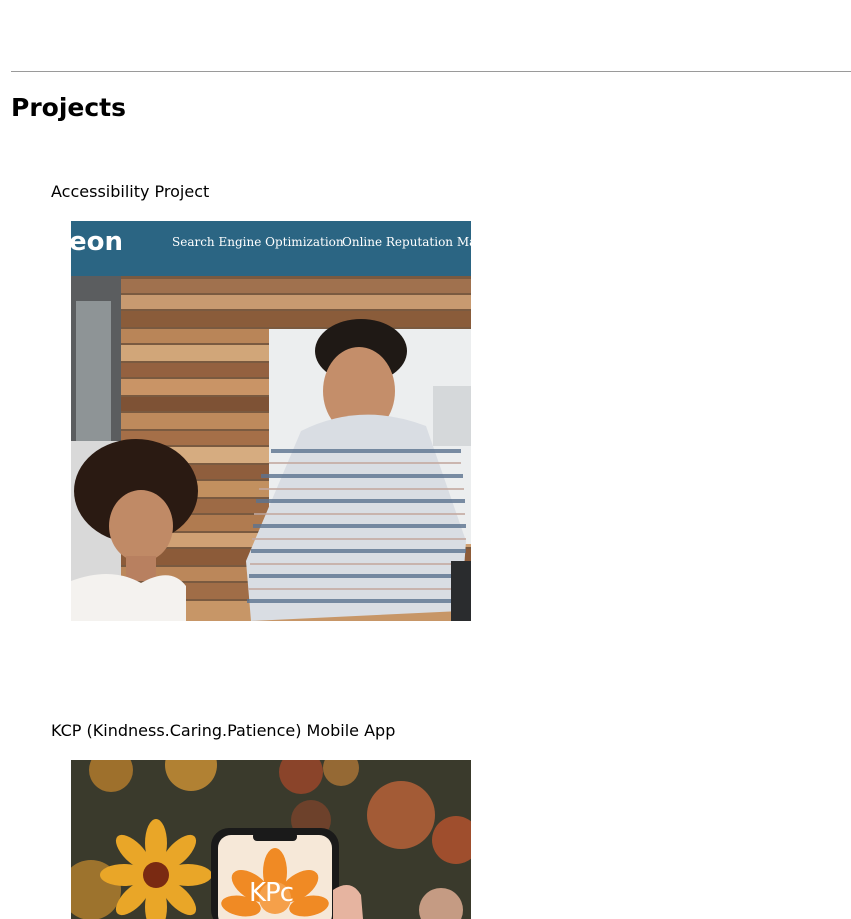  I want to click on project-title: Accessibility Project, so click(130, 192).